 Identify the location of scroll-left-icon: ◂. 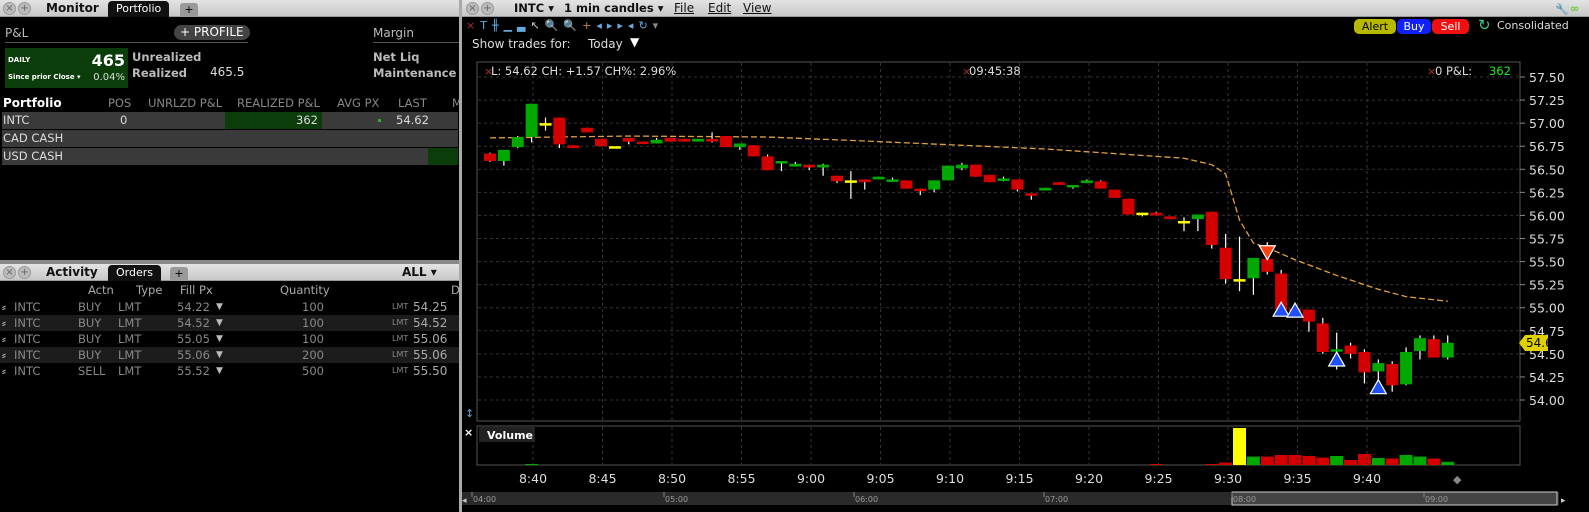
(464, 501).